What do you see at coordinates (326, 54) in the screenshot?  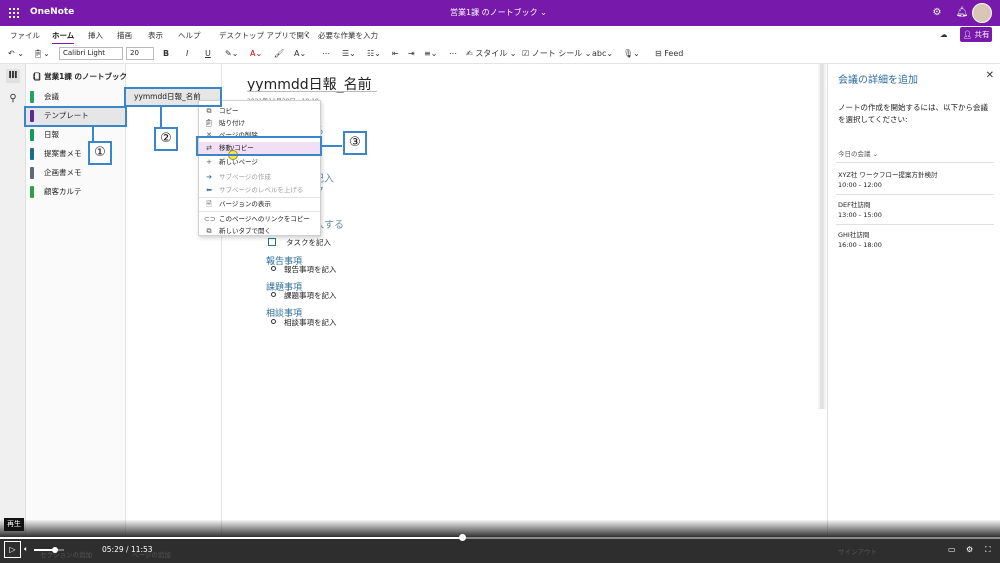 I see `more-icon: ⋯` at bounding box center [326, 54].